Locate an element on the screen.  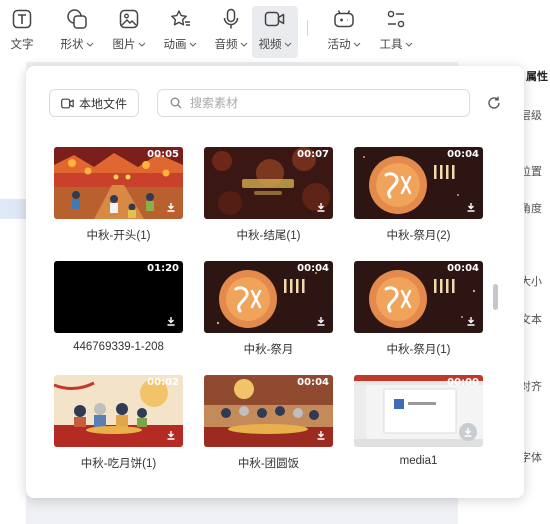
video-card-9: 00:00 media1 is located at coordinates (418, 421).